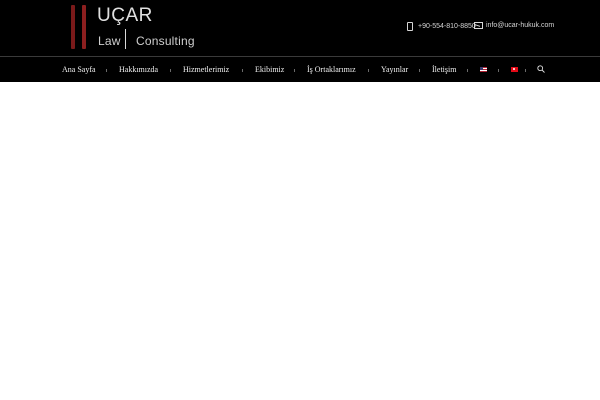  I want to click on contact-email: info@ucar-hukuk.com, so click(514, 25).